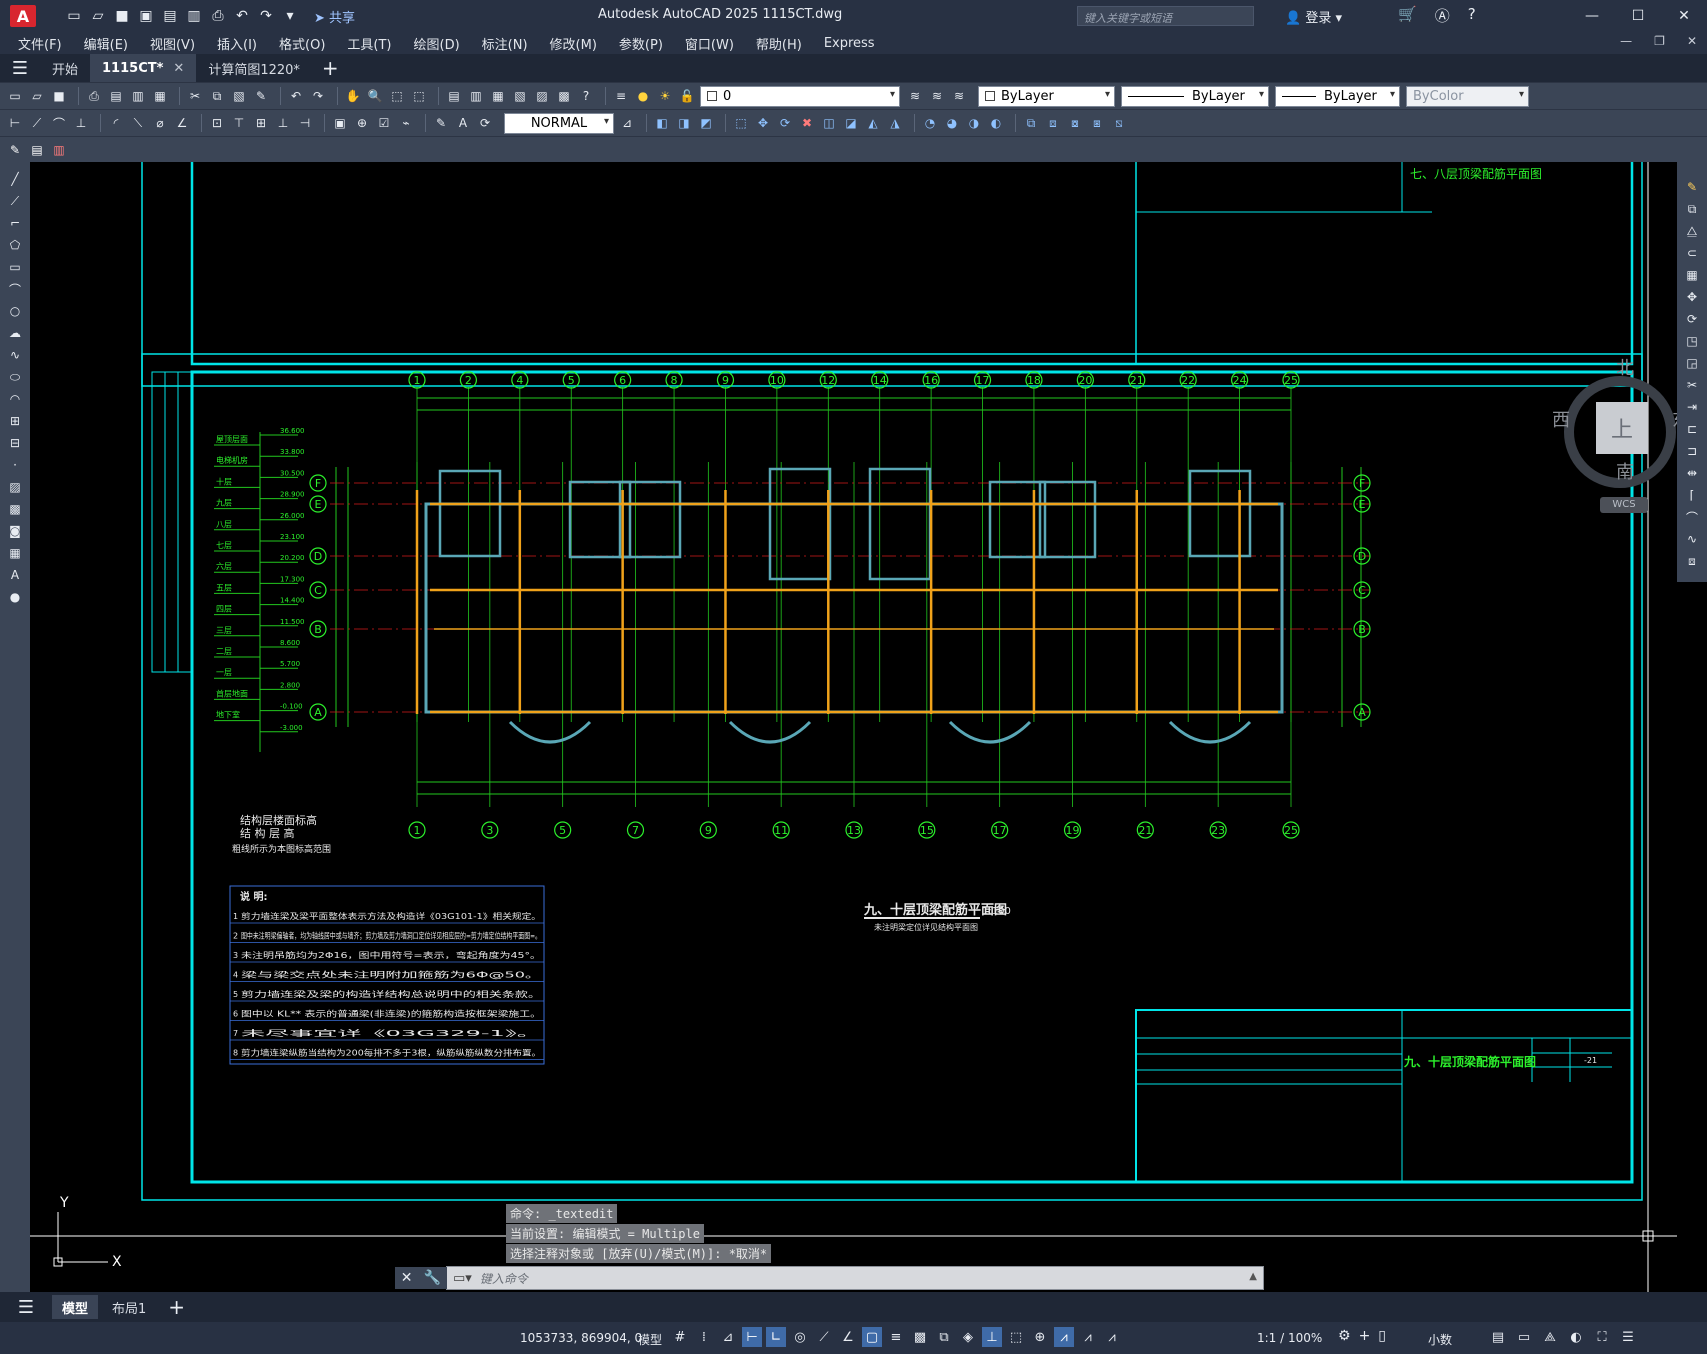 This screenshot has height=1354, width=1707. I want to click on dynamic-input-icon: ⊢, so click(752, 1337).